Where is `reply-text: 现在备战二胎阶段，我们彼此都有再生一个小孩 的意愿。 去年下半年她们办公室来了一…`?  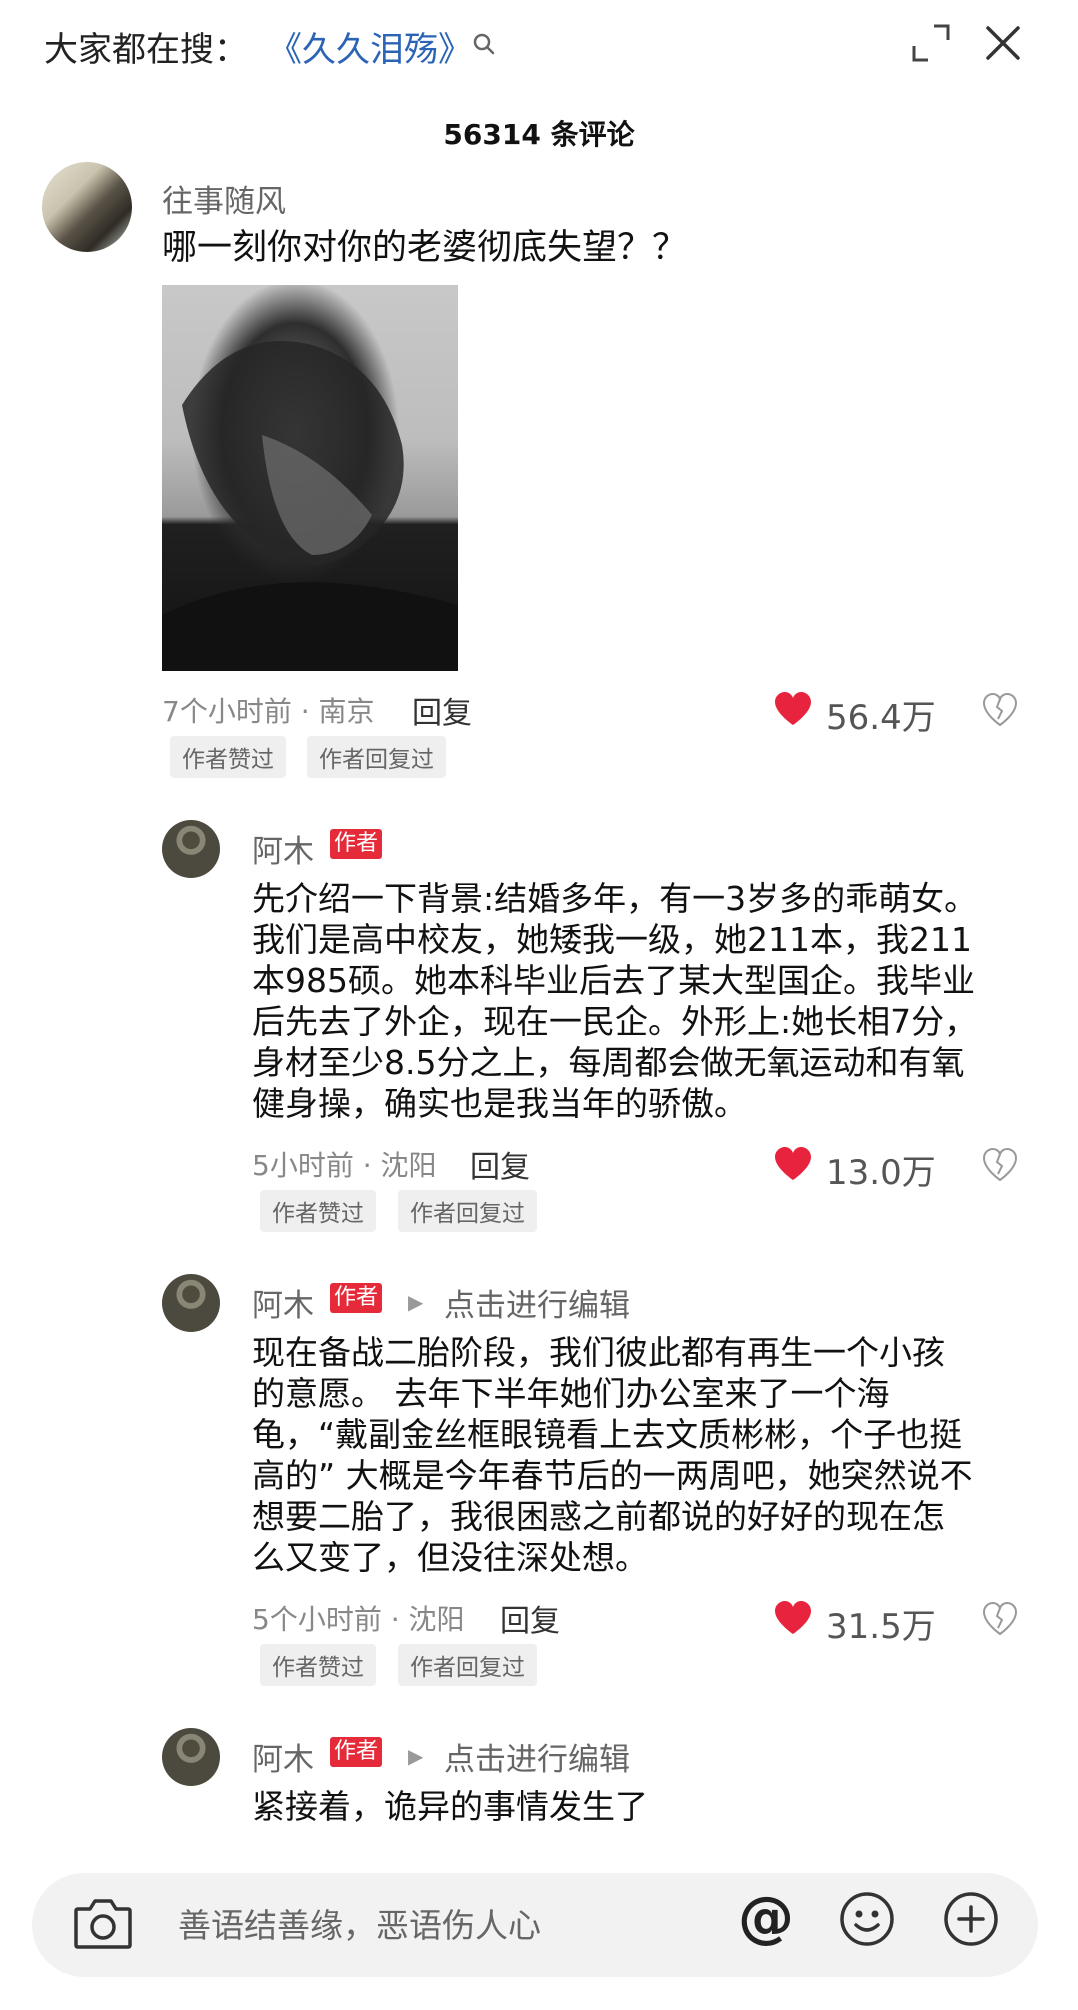 reply-text: 现在备战二胎阶段，我们彼此都有再生一个小孩 的意愿。 去年下半年她们办公室来了一… is located at coordinates (612, 1455).